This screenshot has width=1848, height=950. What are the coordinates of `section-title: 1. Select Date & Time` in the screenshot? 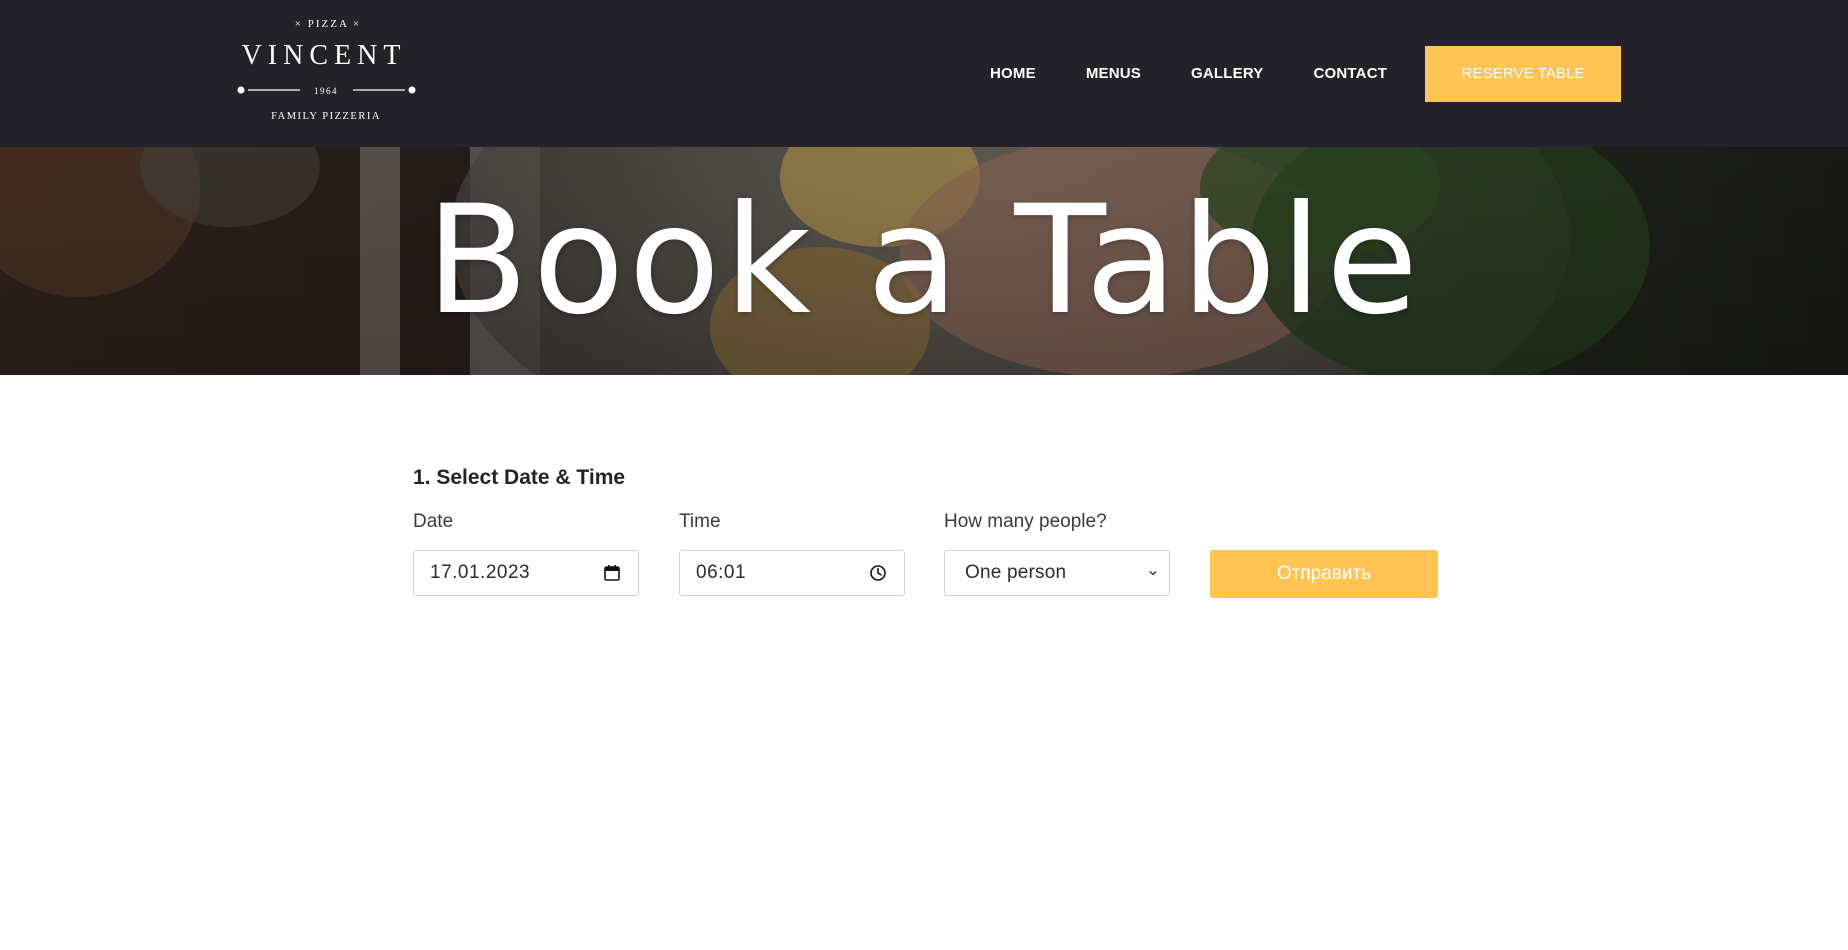 It's located at (519, 477).